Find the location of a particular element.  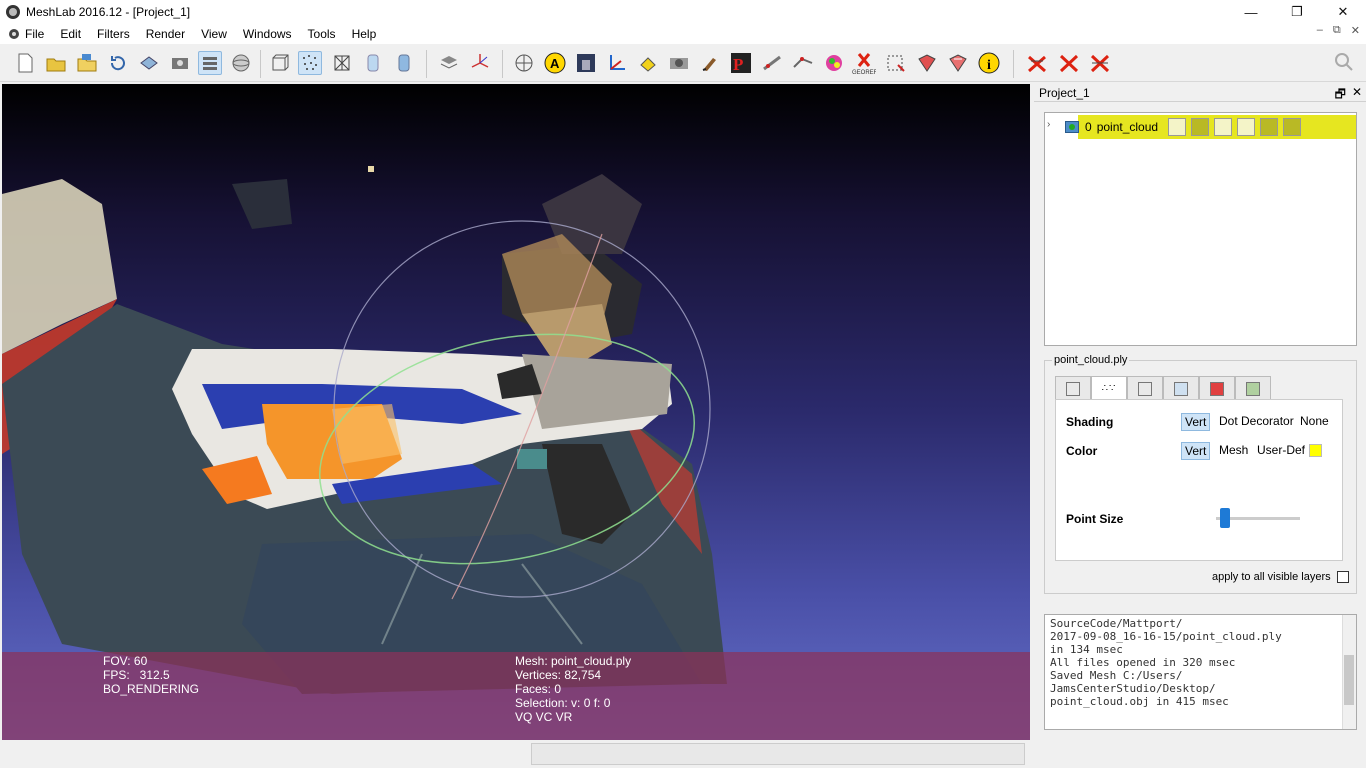

layers-toggle-icon is located at coordinates (210, 63).